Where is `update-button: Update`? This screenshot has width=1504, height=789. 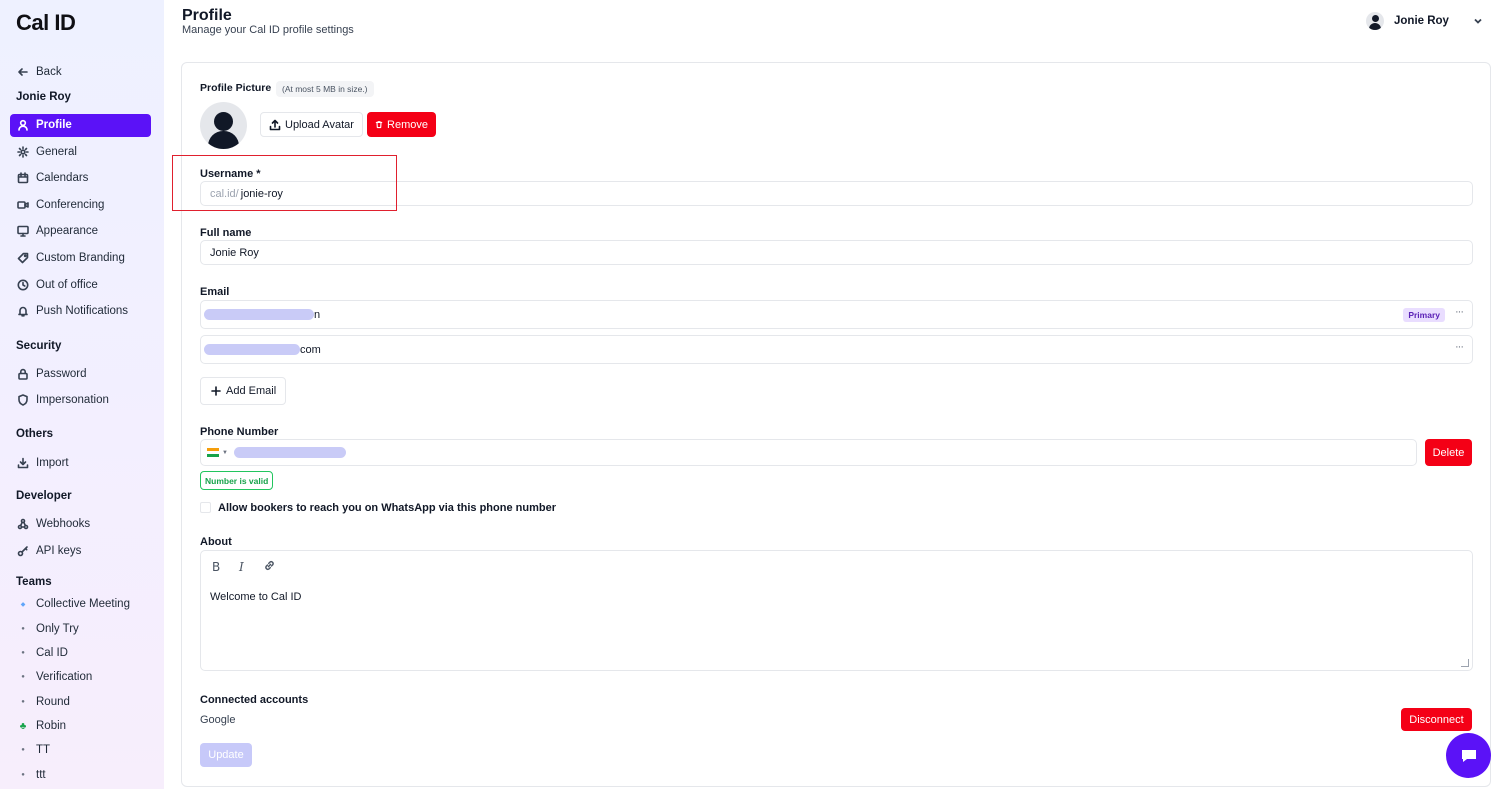
update-button: Update is located at coordinates (226, 755).